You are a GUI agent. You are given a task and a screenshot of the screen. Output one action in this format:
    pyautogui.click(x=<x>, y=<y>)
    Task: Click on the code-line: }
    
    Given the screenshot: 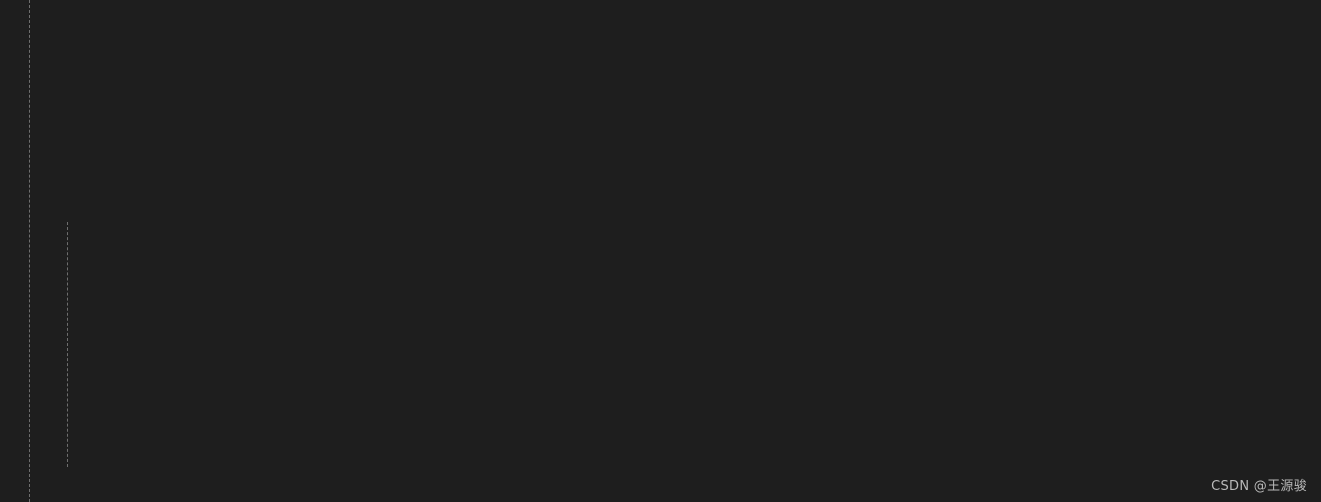 What is the action you would take?
    pyautogui.click(x=660, y=98)
    